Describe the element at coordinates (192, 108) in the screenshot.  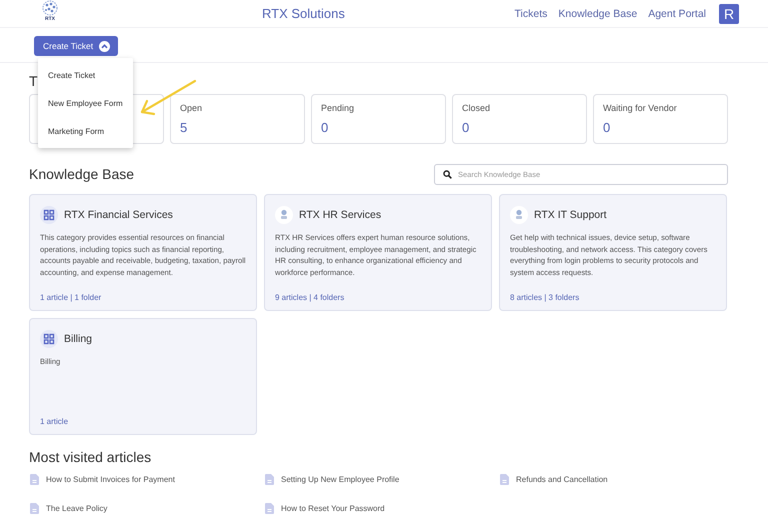
I see `stat-label: Open` at that location.